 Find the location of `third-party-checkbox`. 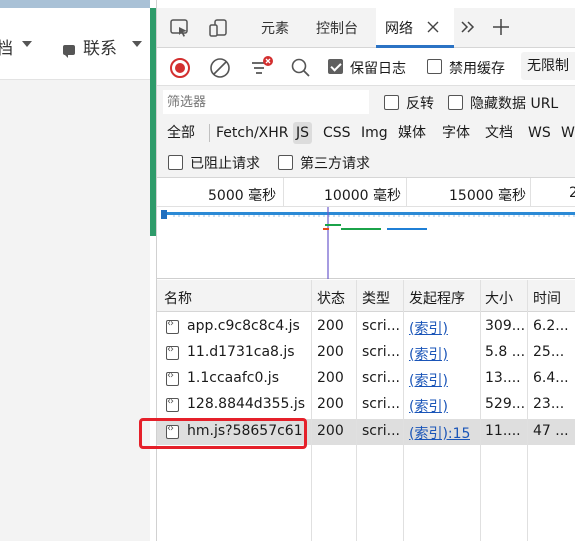

third-party-checkbox is located at coordinates (285, 162).